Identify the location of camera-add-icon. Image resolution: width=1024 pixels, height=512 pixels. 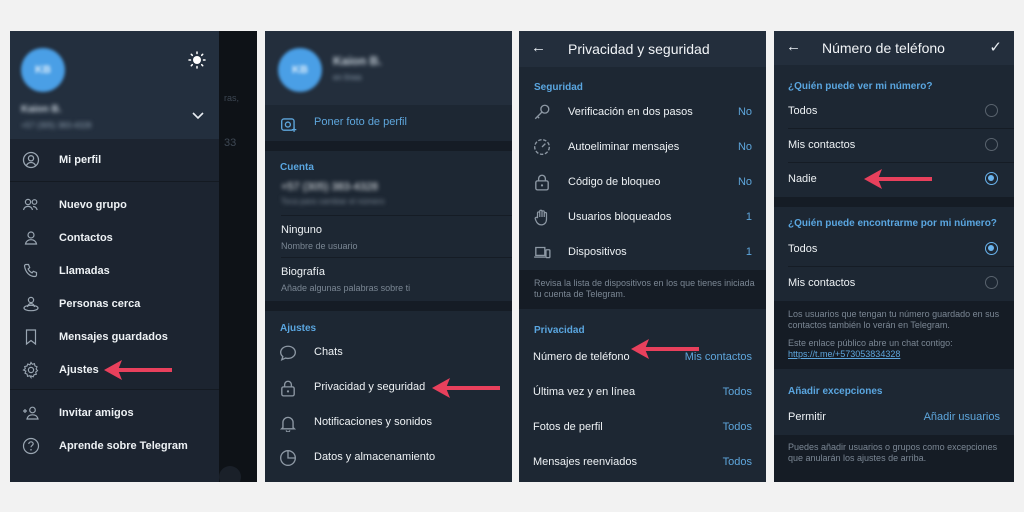
(289, 125).